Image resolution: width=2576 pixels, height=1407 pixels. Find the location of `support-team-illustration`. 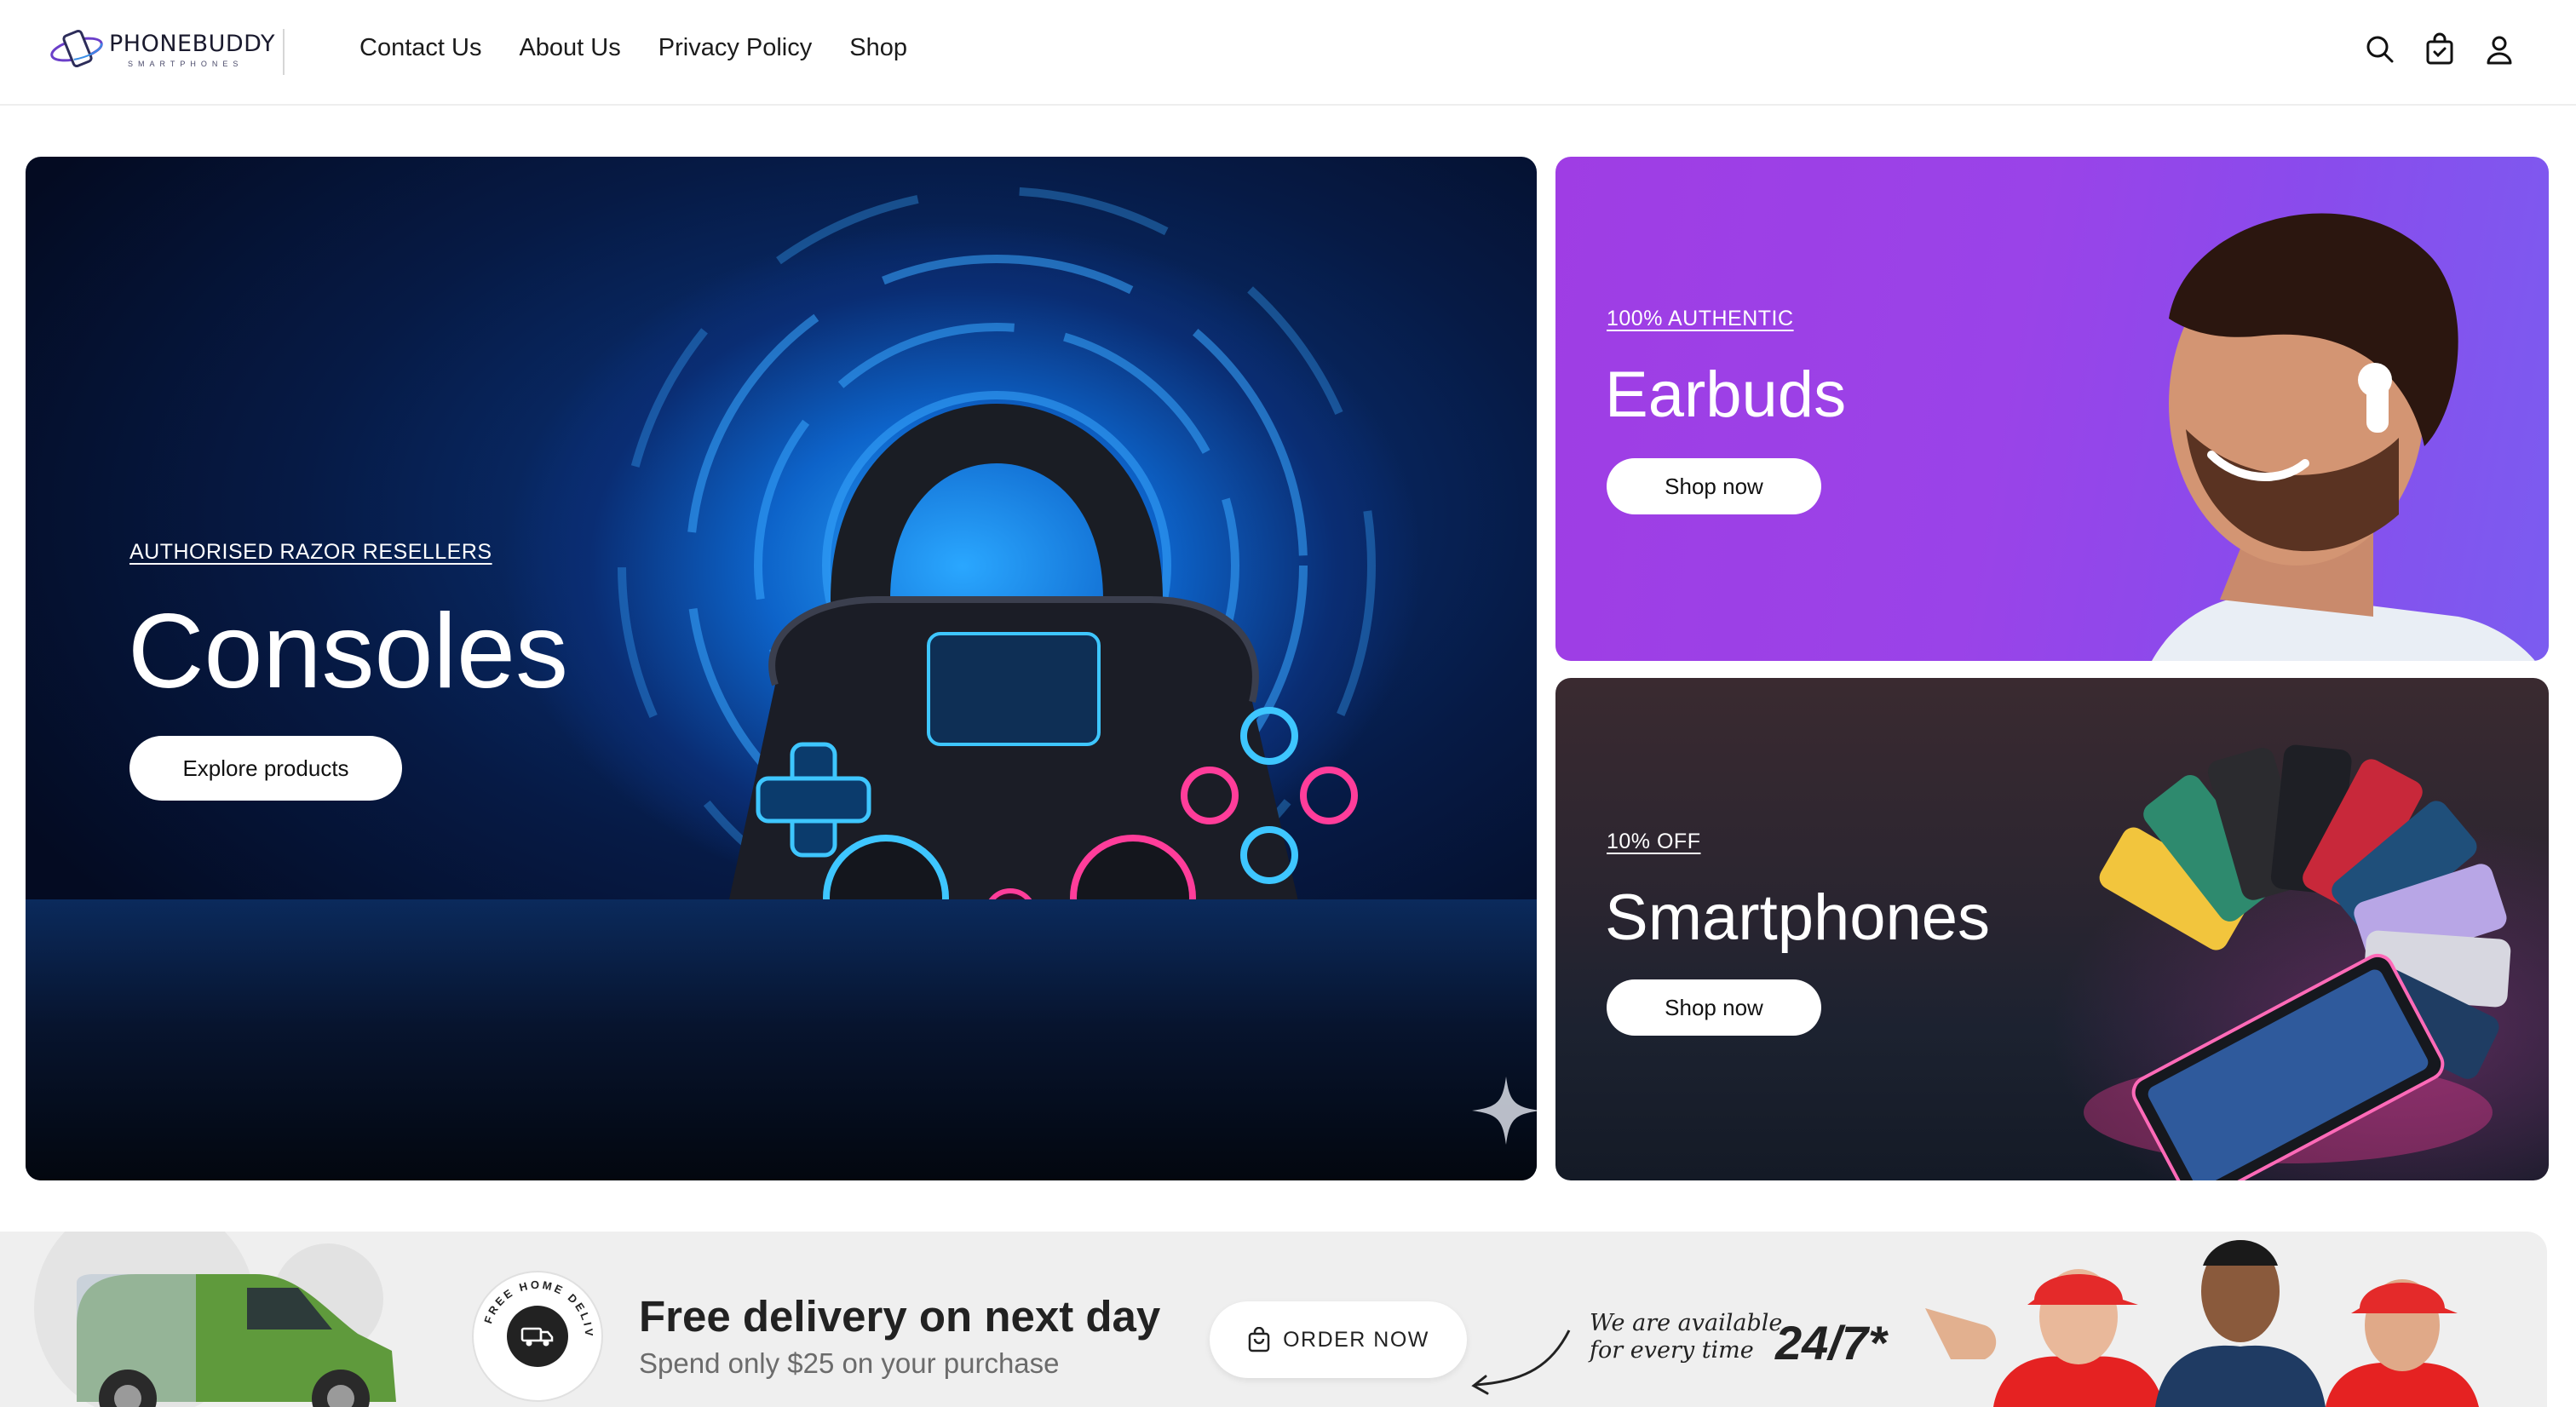

support-team-illustration is located at coordinates (2202, 1323).